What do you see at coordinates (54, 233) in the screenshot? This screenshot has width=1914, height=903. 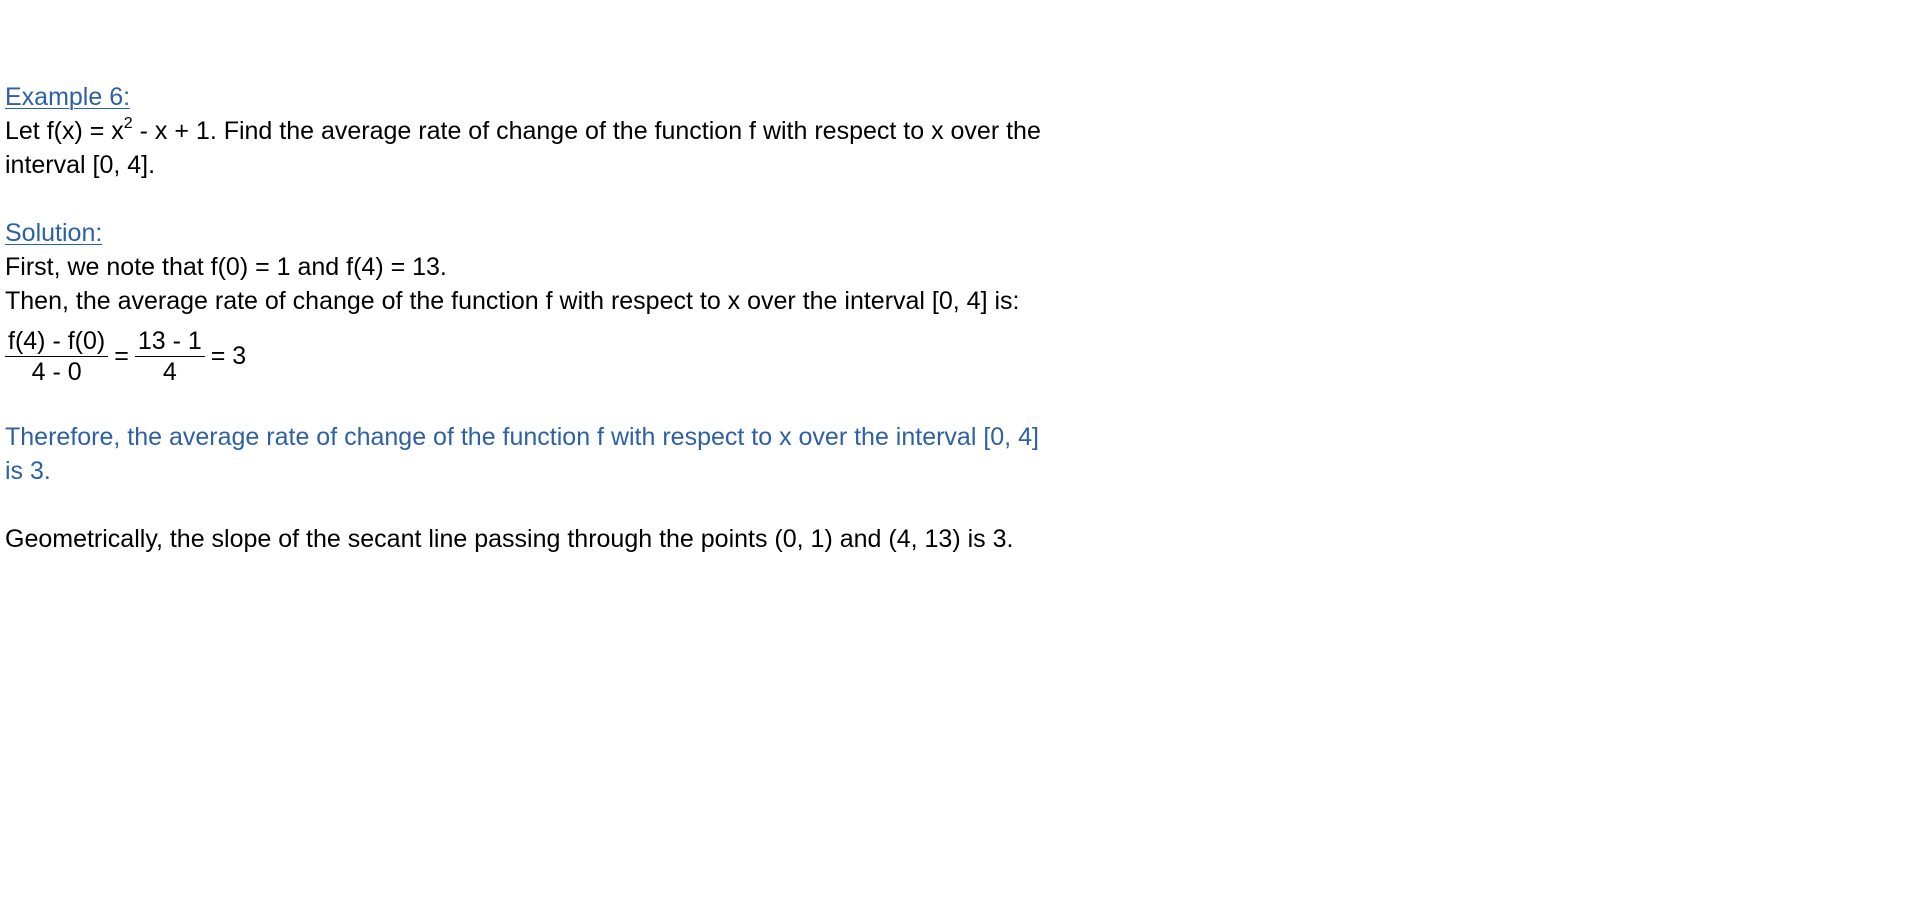 I see `solution-heading: Solution:` at bounding box center [54, 233].